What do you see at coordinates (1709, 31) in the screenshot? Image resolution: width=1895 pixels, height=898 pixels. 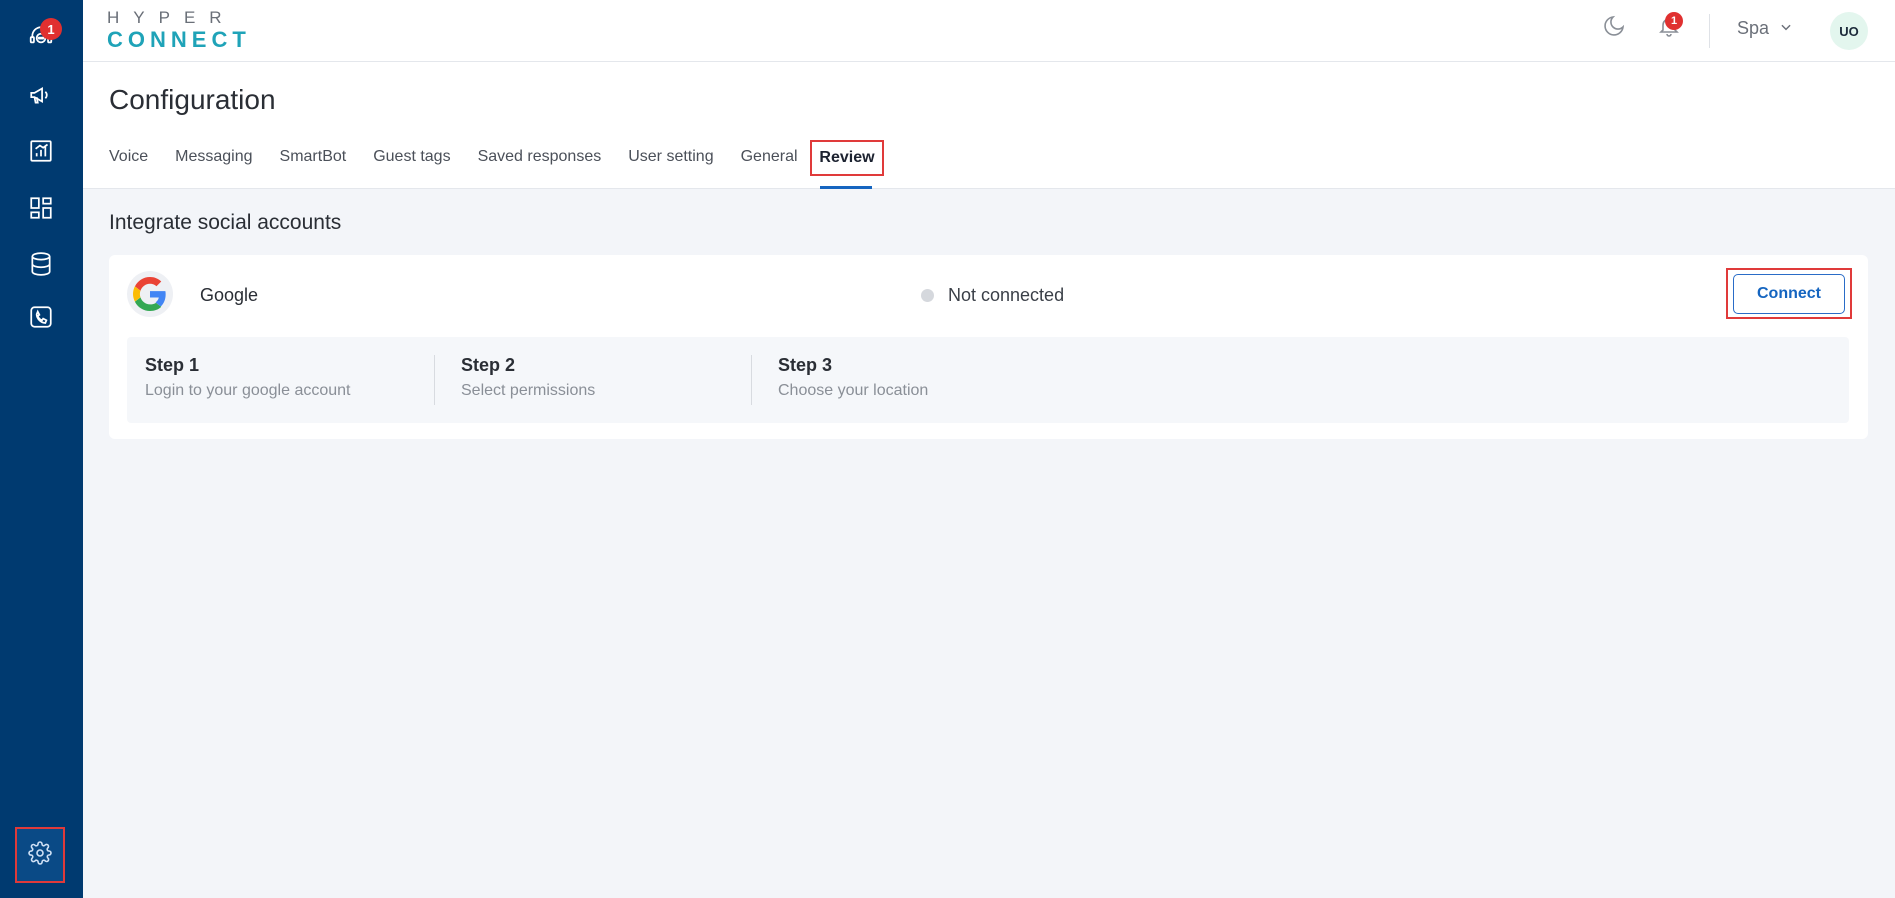 I see `divider` at bounding box center [1709, 31].